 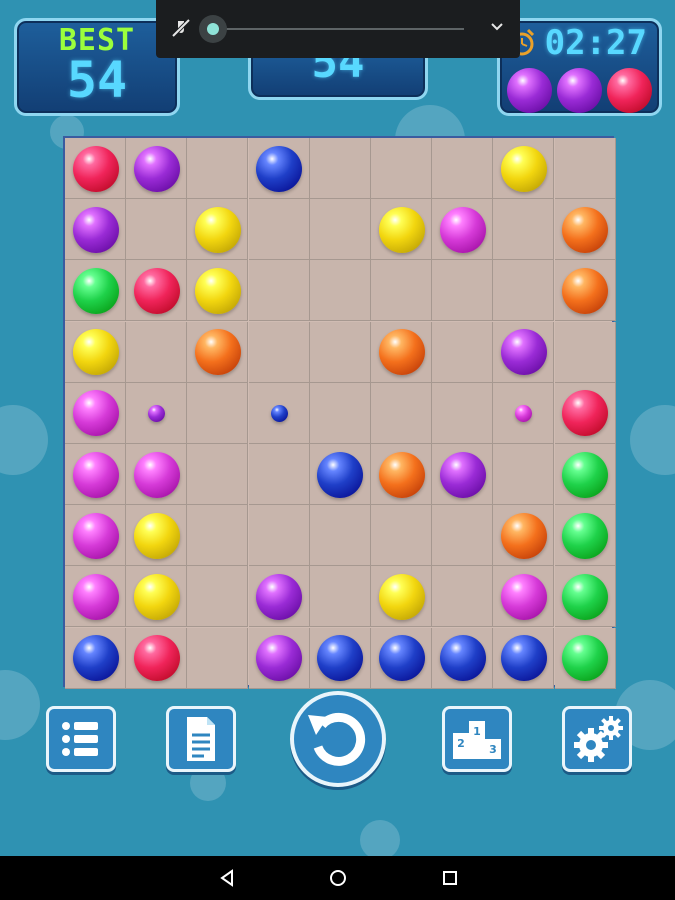 I want to click on rules-button, so click(x=201, y=739).